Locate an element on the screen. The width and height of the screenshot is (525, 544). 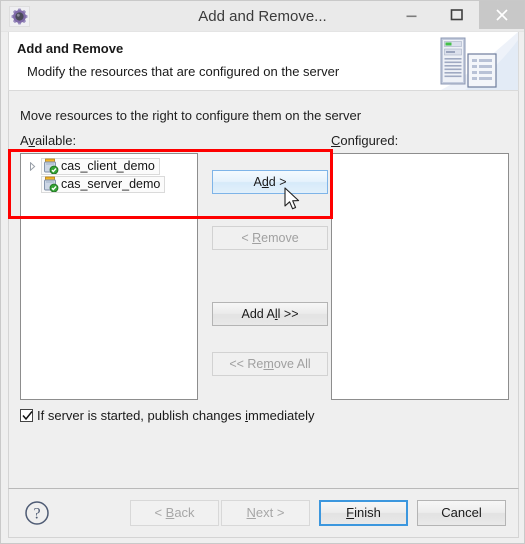
next-button: Next > is located at coordinates (265, 513).